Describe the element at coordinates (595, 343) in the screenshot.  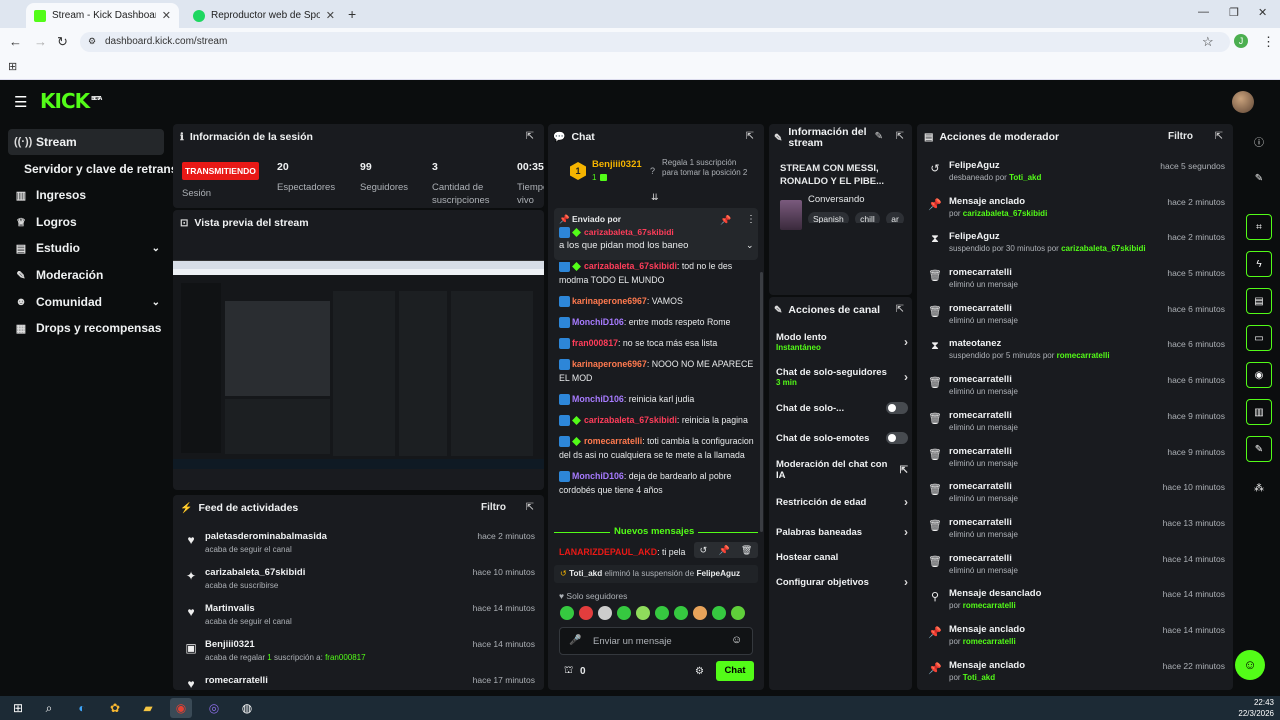
I see `chat-username: fran000817` at that location.